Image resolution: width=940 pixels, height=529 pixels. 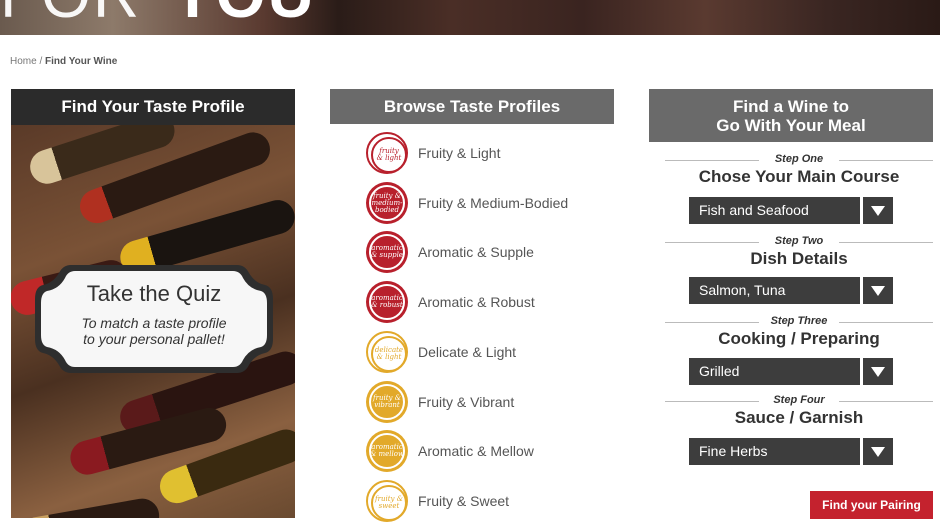 I want to click on taste-badge-icon: aromatic & mellow, so click(x=387, y=451).